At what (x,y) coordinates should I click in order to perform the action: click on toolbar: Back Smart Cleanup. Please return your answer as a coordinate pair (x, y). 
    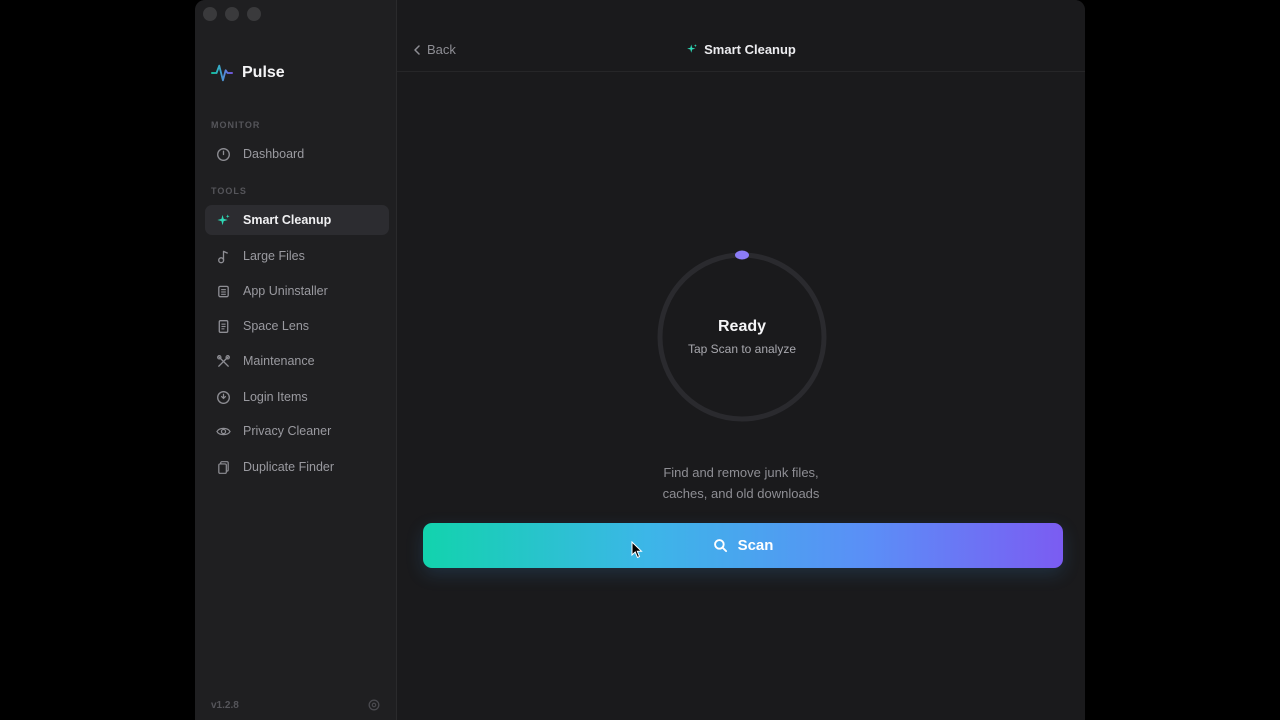
    Looking at the image, I should click on (741, 51).